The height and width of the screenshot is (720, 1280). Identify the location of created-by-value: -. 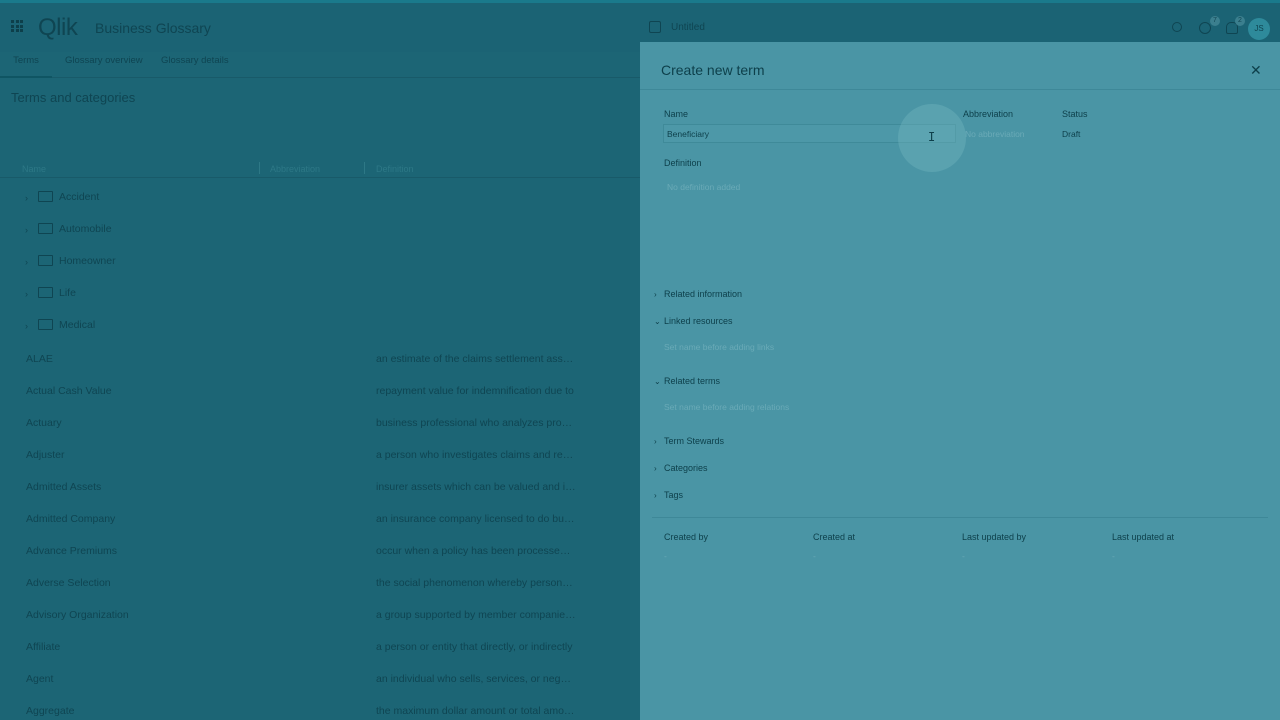
(665, 556).